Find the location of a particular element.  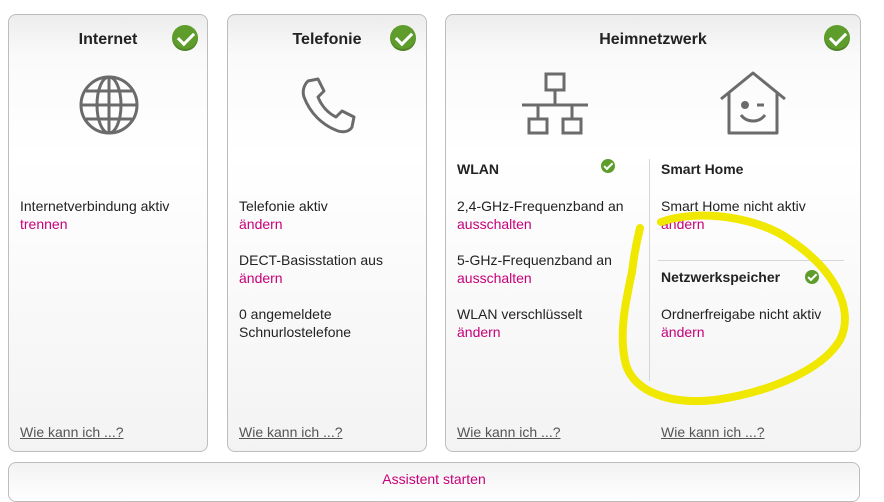

internet-help-link: Wie kann ich ...? is located at coordinates (72, 432).